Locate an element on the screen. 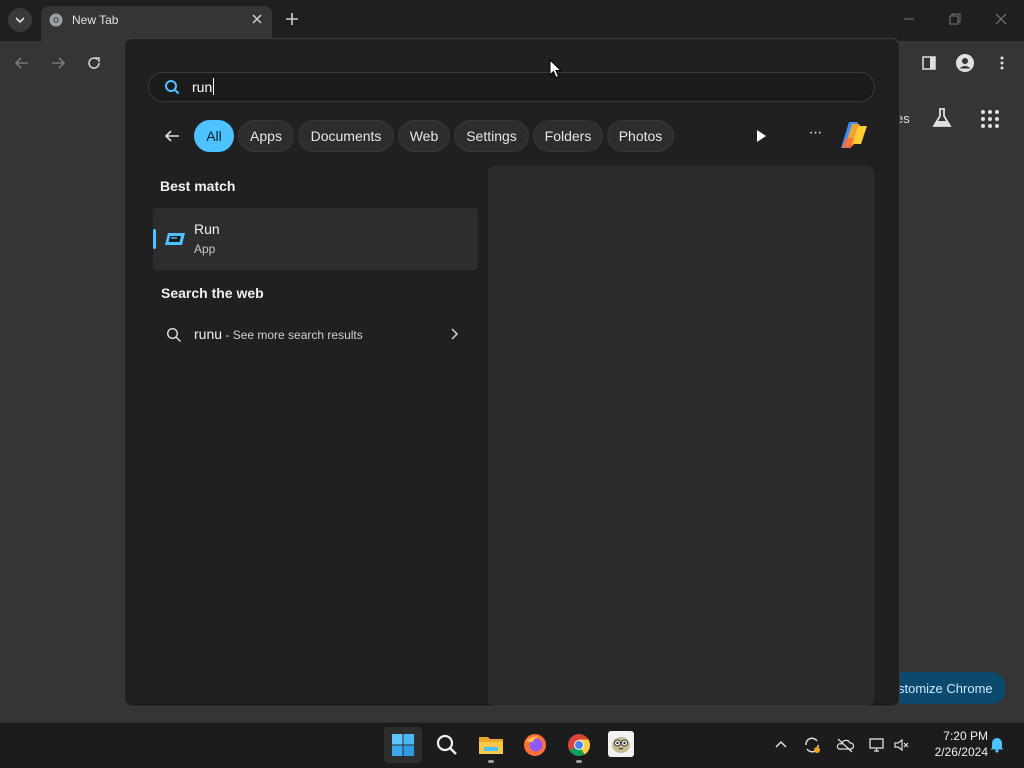 The width and height of the screenshot is (1024, 768). chrome-icon is located at coordinates (579, 745).